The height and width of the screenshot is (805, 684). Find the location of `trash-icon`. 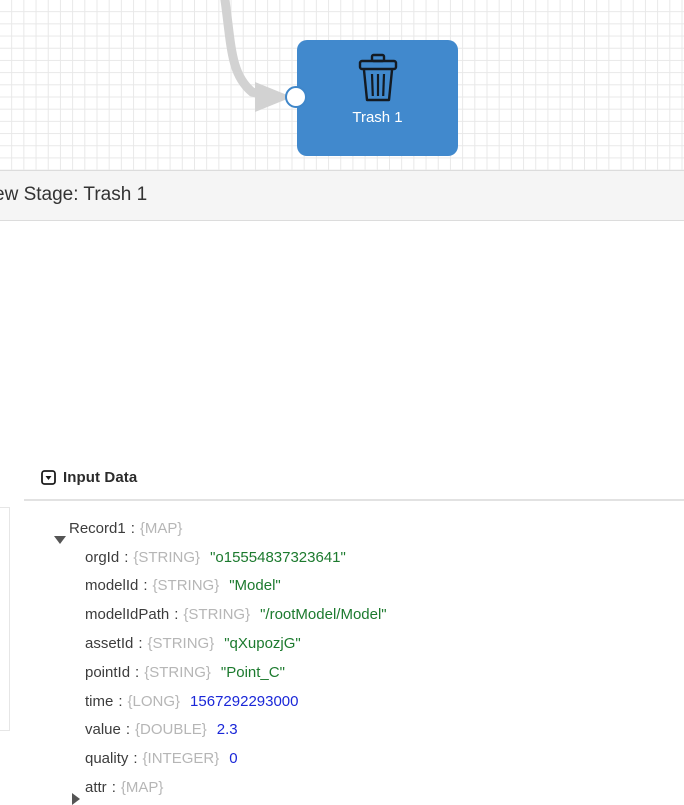

trash-icon is located at coordinates (377, 78).